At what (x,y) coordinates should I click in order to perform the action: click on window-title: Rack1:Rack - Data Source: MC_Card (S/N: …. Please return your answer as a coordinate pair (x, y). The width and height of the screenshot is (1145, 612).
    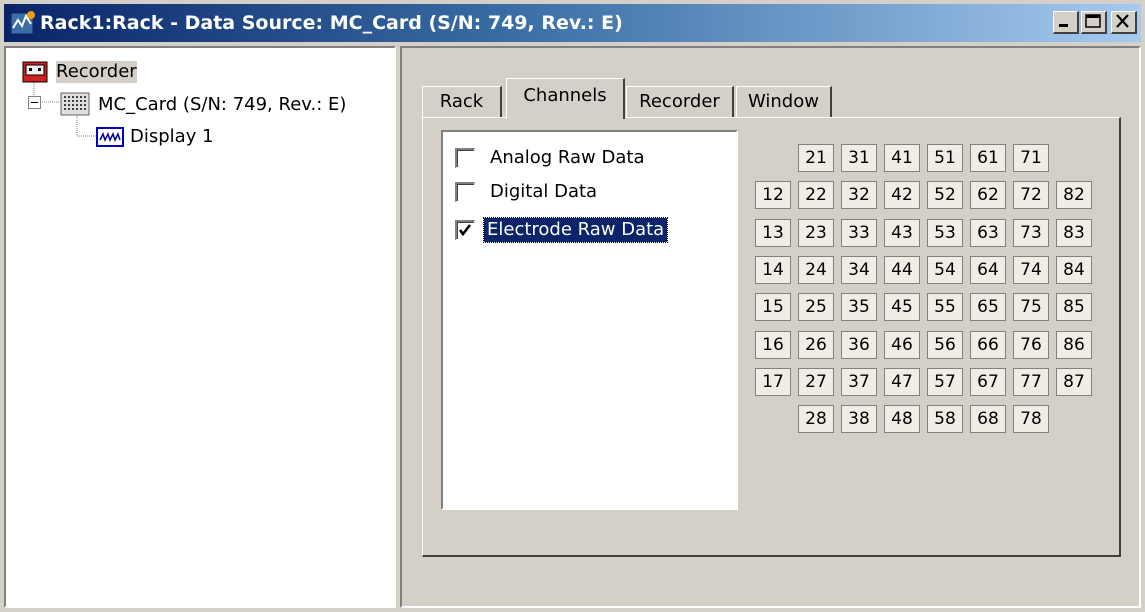
    Looking at the image, I should click on (331, 23).